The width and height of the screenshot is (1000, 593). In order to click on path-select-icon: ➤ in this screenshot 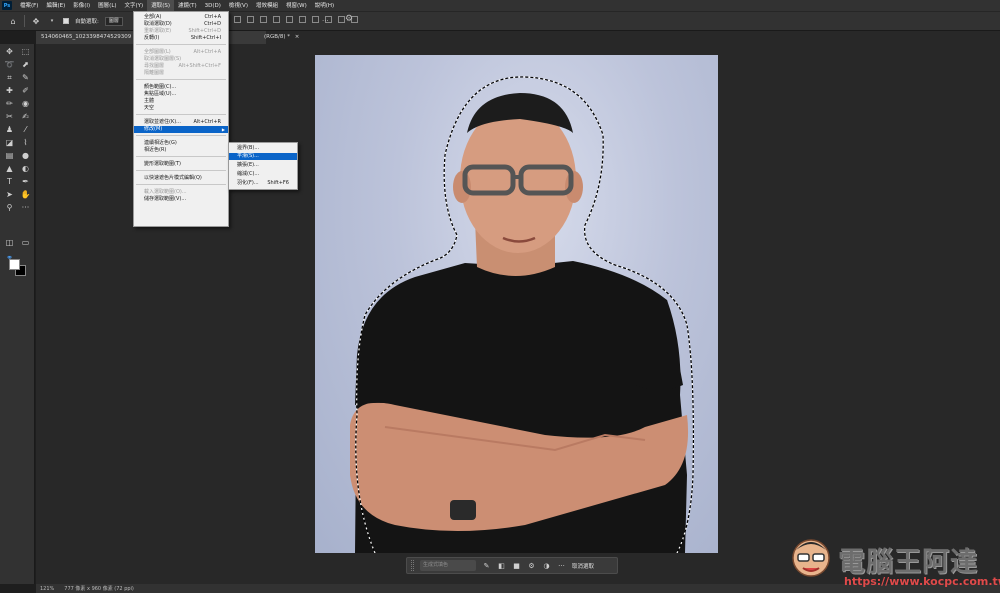, I will do `click(9, 194)`.